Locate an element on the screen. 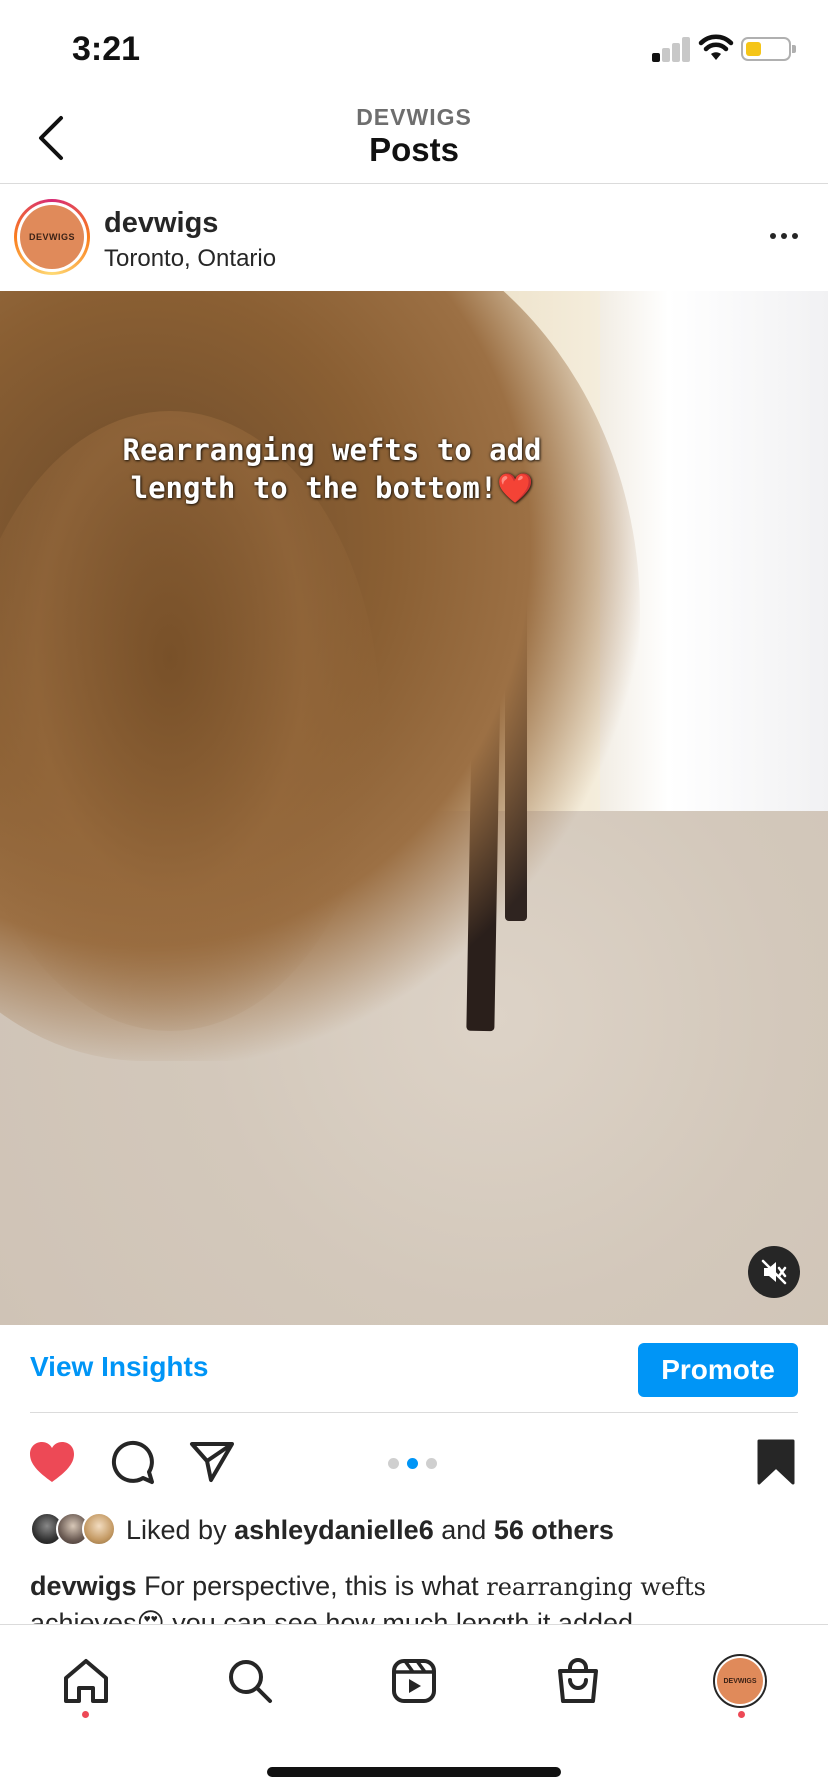 This screenshot has height=1792, width=828. divider is located at coordinates (414, 1412).